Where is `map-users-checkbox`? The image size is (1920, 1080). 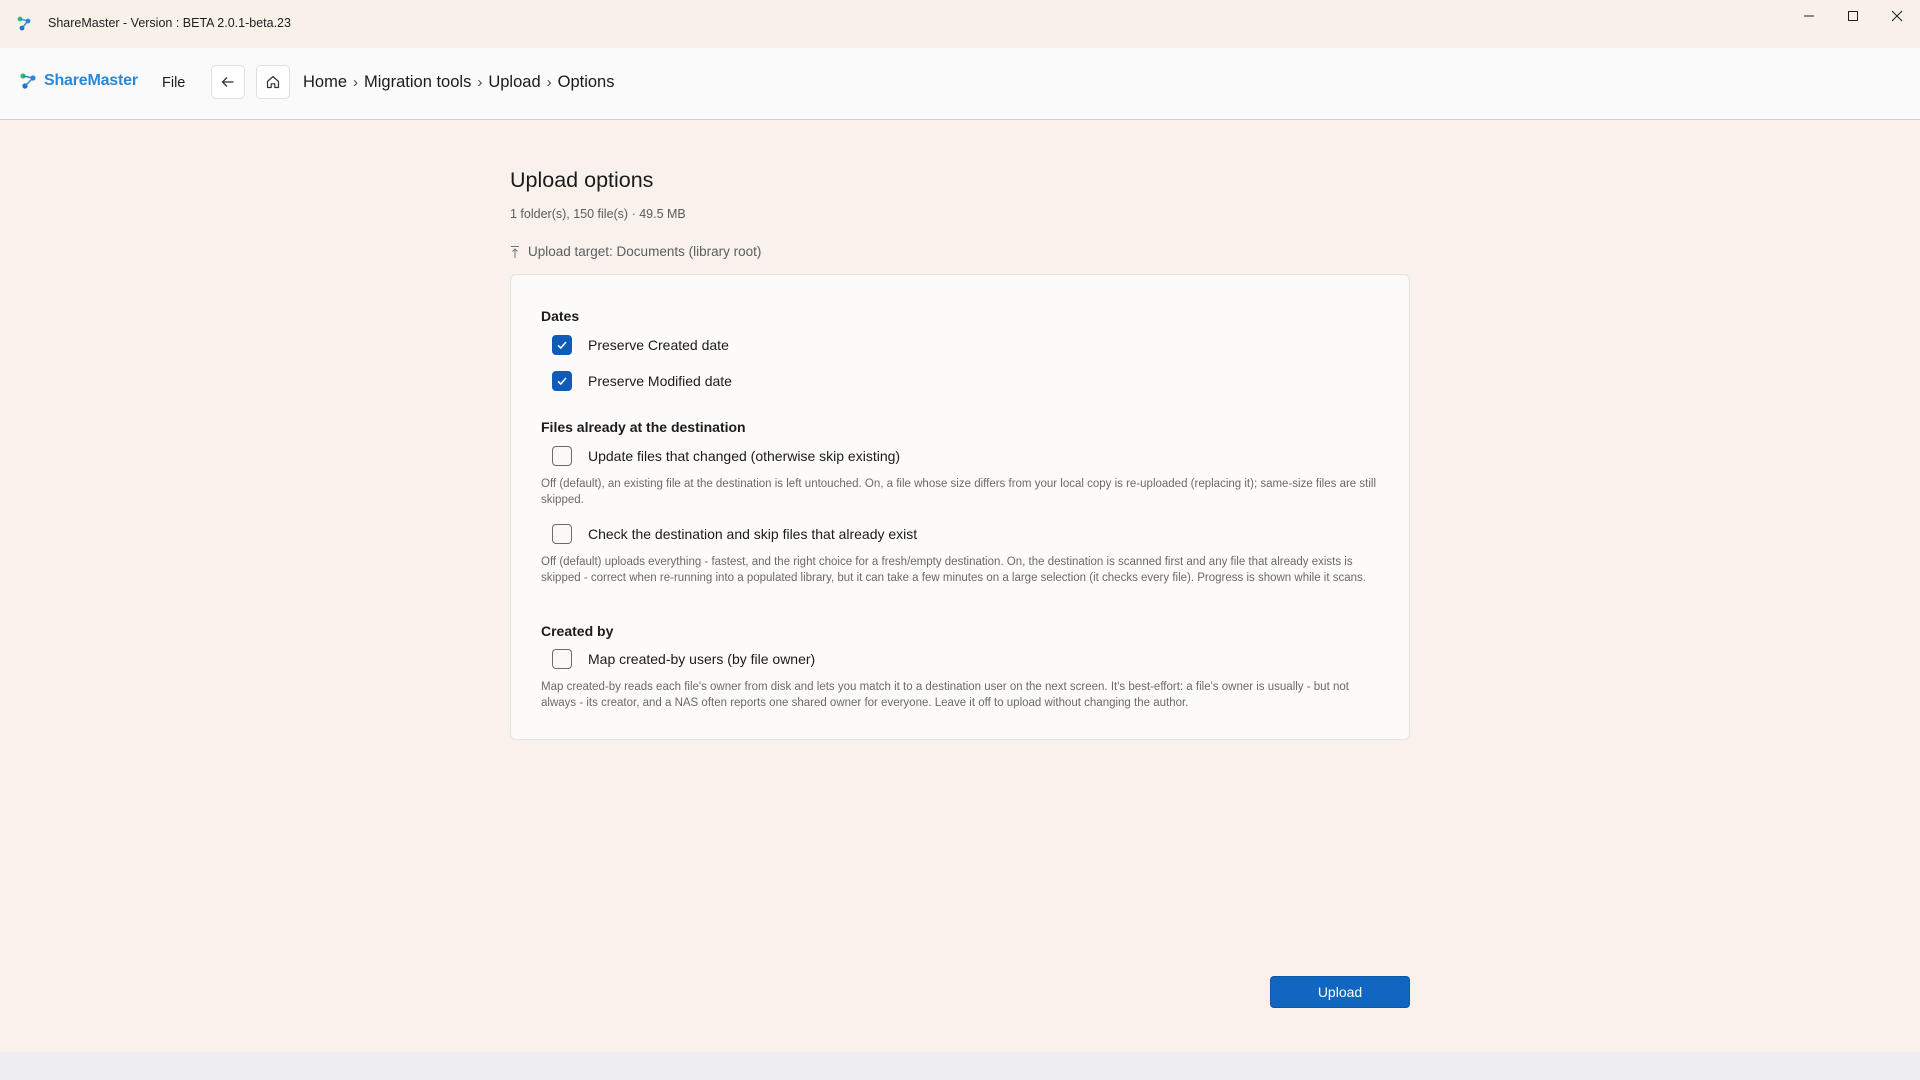
map-users-checkbox is located at coordinates (562, 659).